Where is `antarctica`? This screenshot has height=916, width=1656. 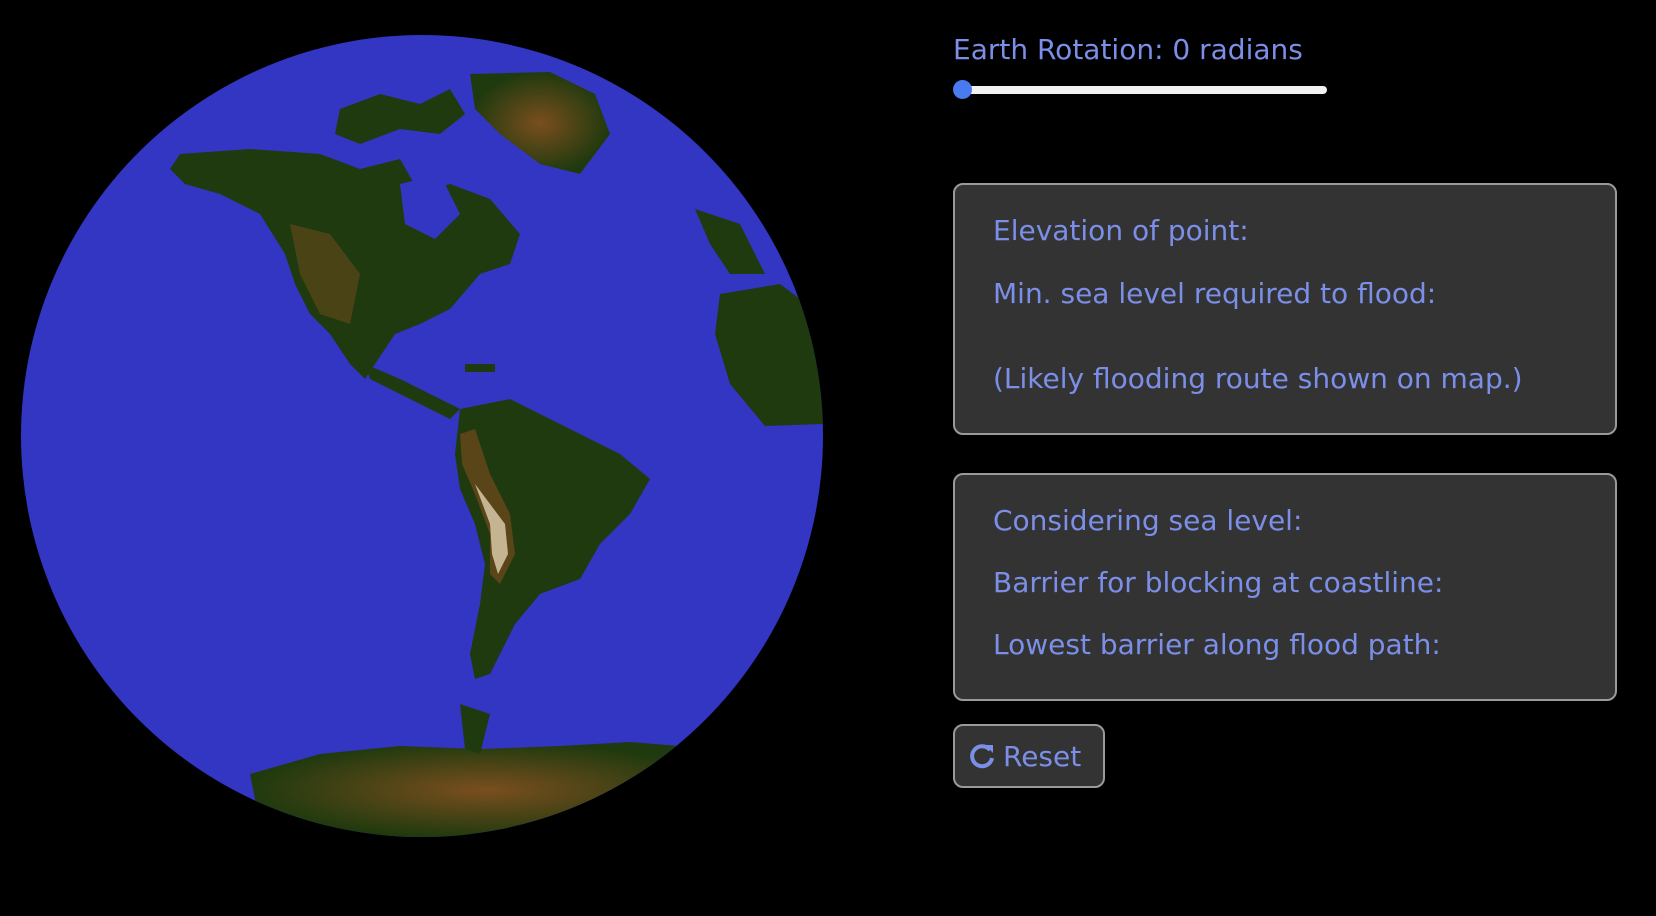 antarctica is located at coordinates (485, 789).